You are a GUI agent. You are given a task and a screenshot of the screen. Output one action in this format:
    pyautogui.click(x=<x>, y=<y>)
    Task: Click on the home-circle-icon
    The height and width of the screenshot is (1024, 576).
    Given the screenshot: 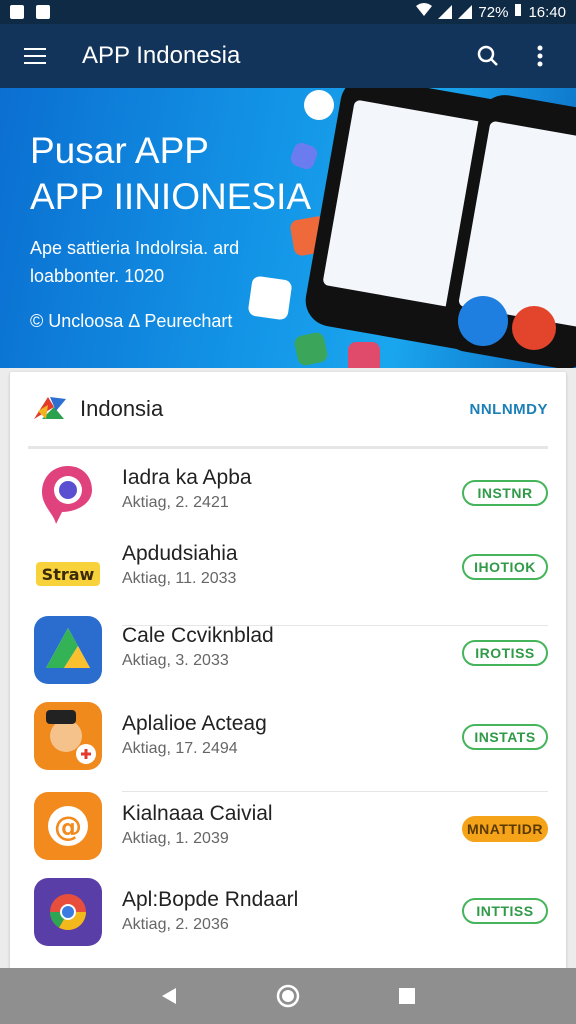 What is the action you would take?
    pyautogui.click(x=288, y=996)
    